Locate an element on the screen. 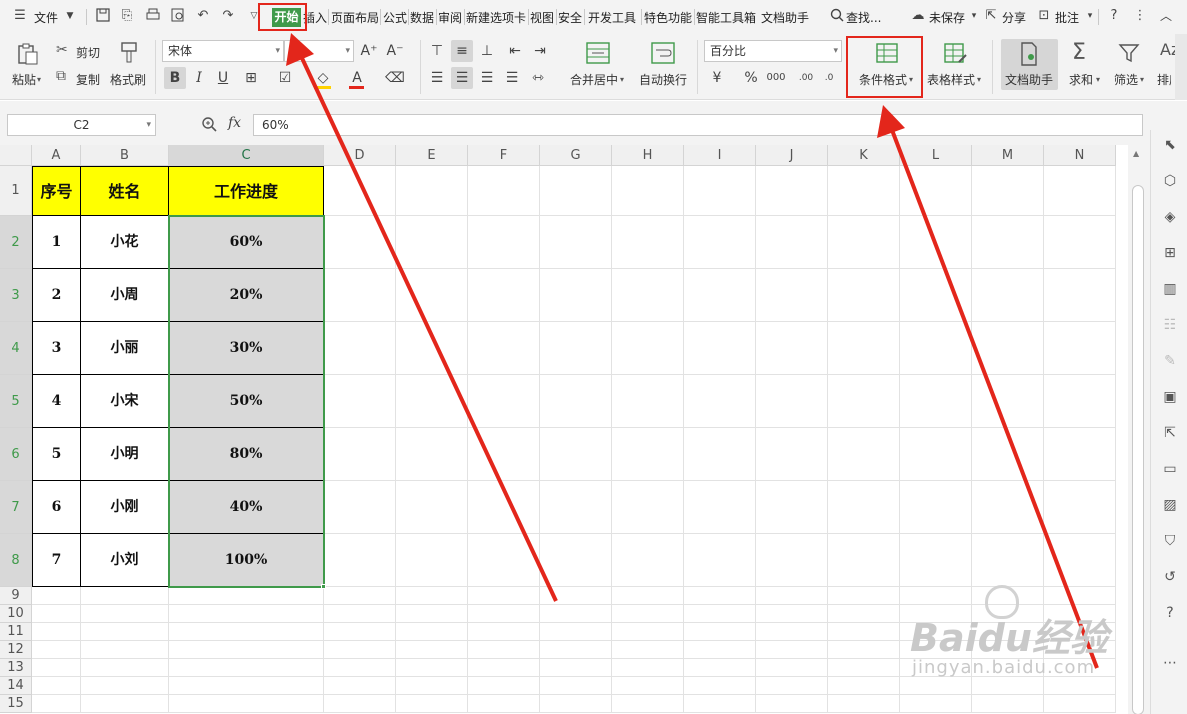  arrowhead-conditional-format is located at coordinates (891, 121).